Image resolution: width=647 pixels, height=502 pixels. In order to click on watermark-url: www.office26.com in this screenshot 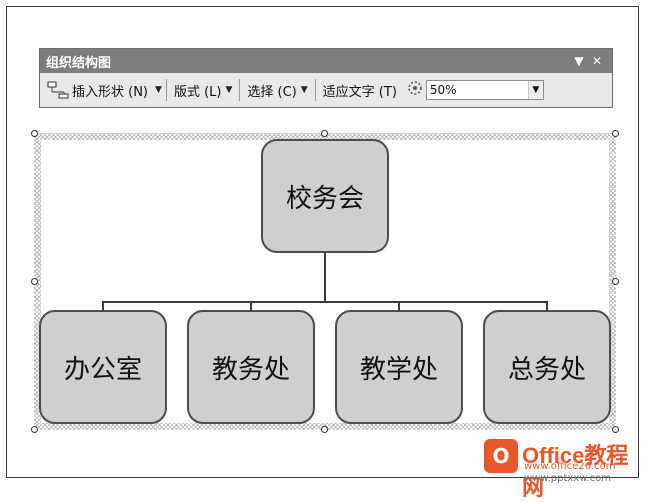, I will do `click(570, 466)`.